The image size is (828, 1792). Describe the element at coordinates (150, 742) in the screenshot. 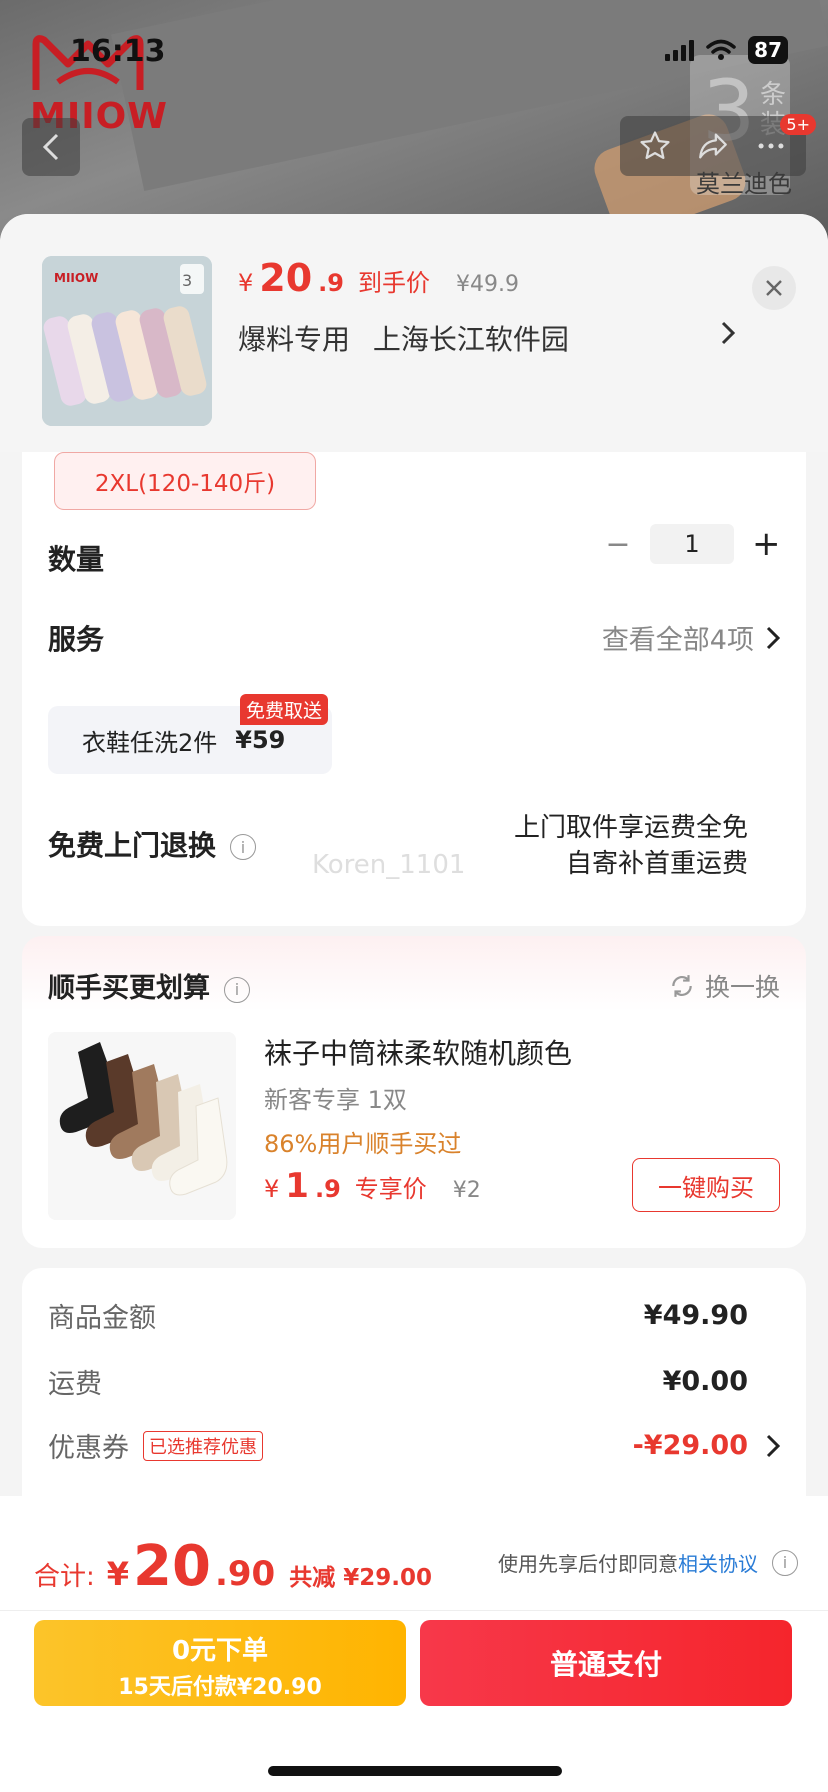

I see `service-chip-name: 衣鞋任洗2件` at that location.